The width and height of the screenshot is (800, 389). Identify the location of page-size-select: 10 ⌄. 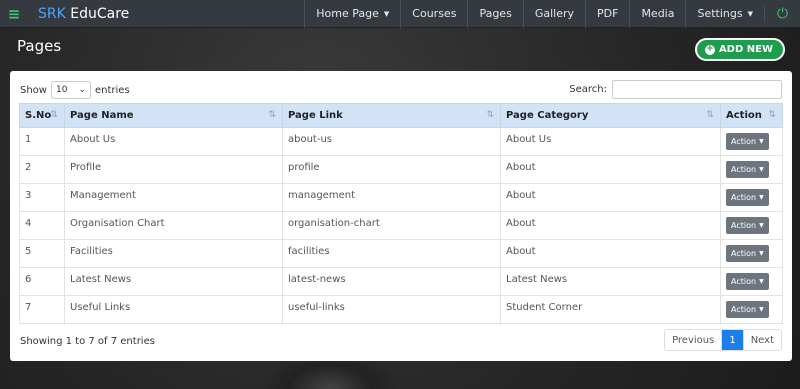
(70, 90).